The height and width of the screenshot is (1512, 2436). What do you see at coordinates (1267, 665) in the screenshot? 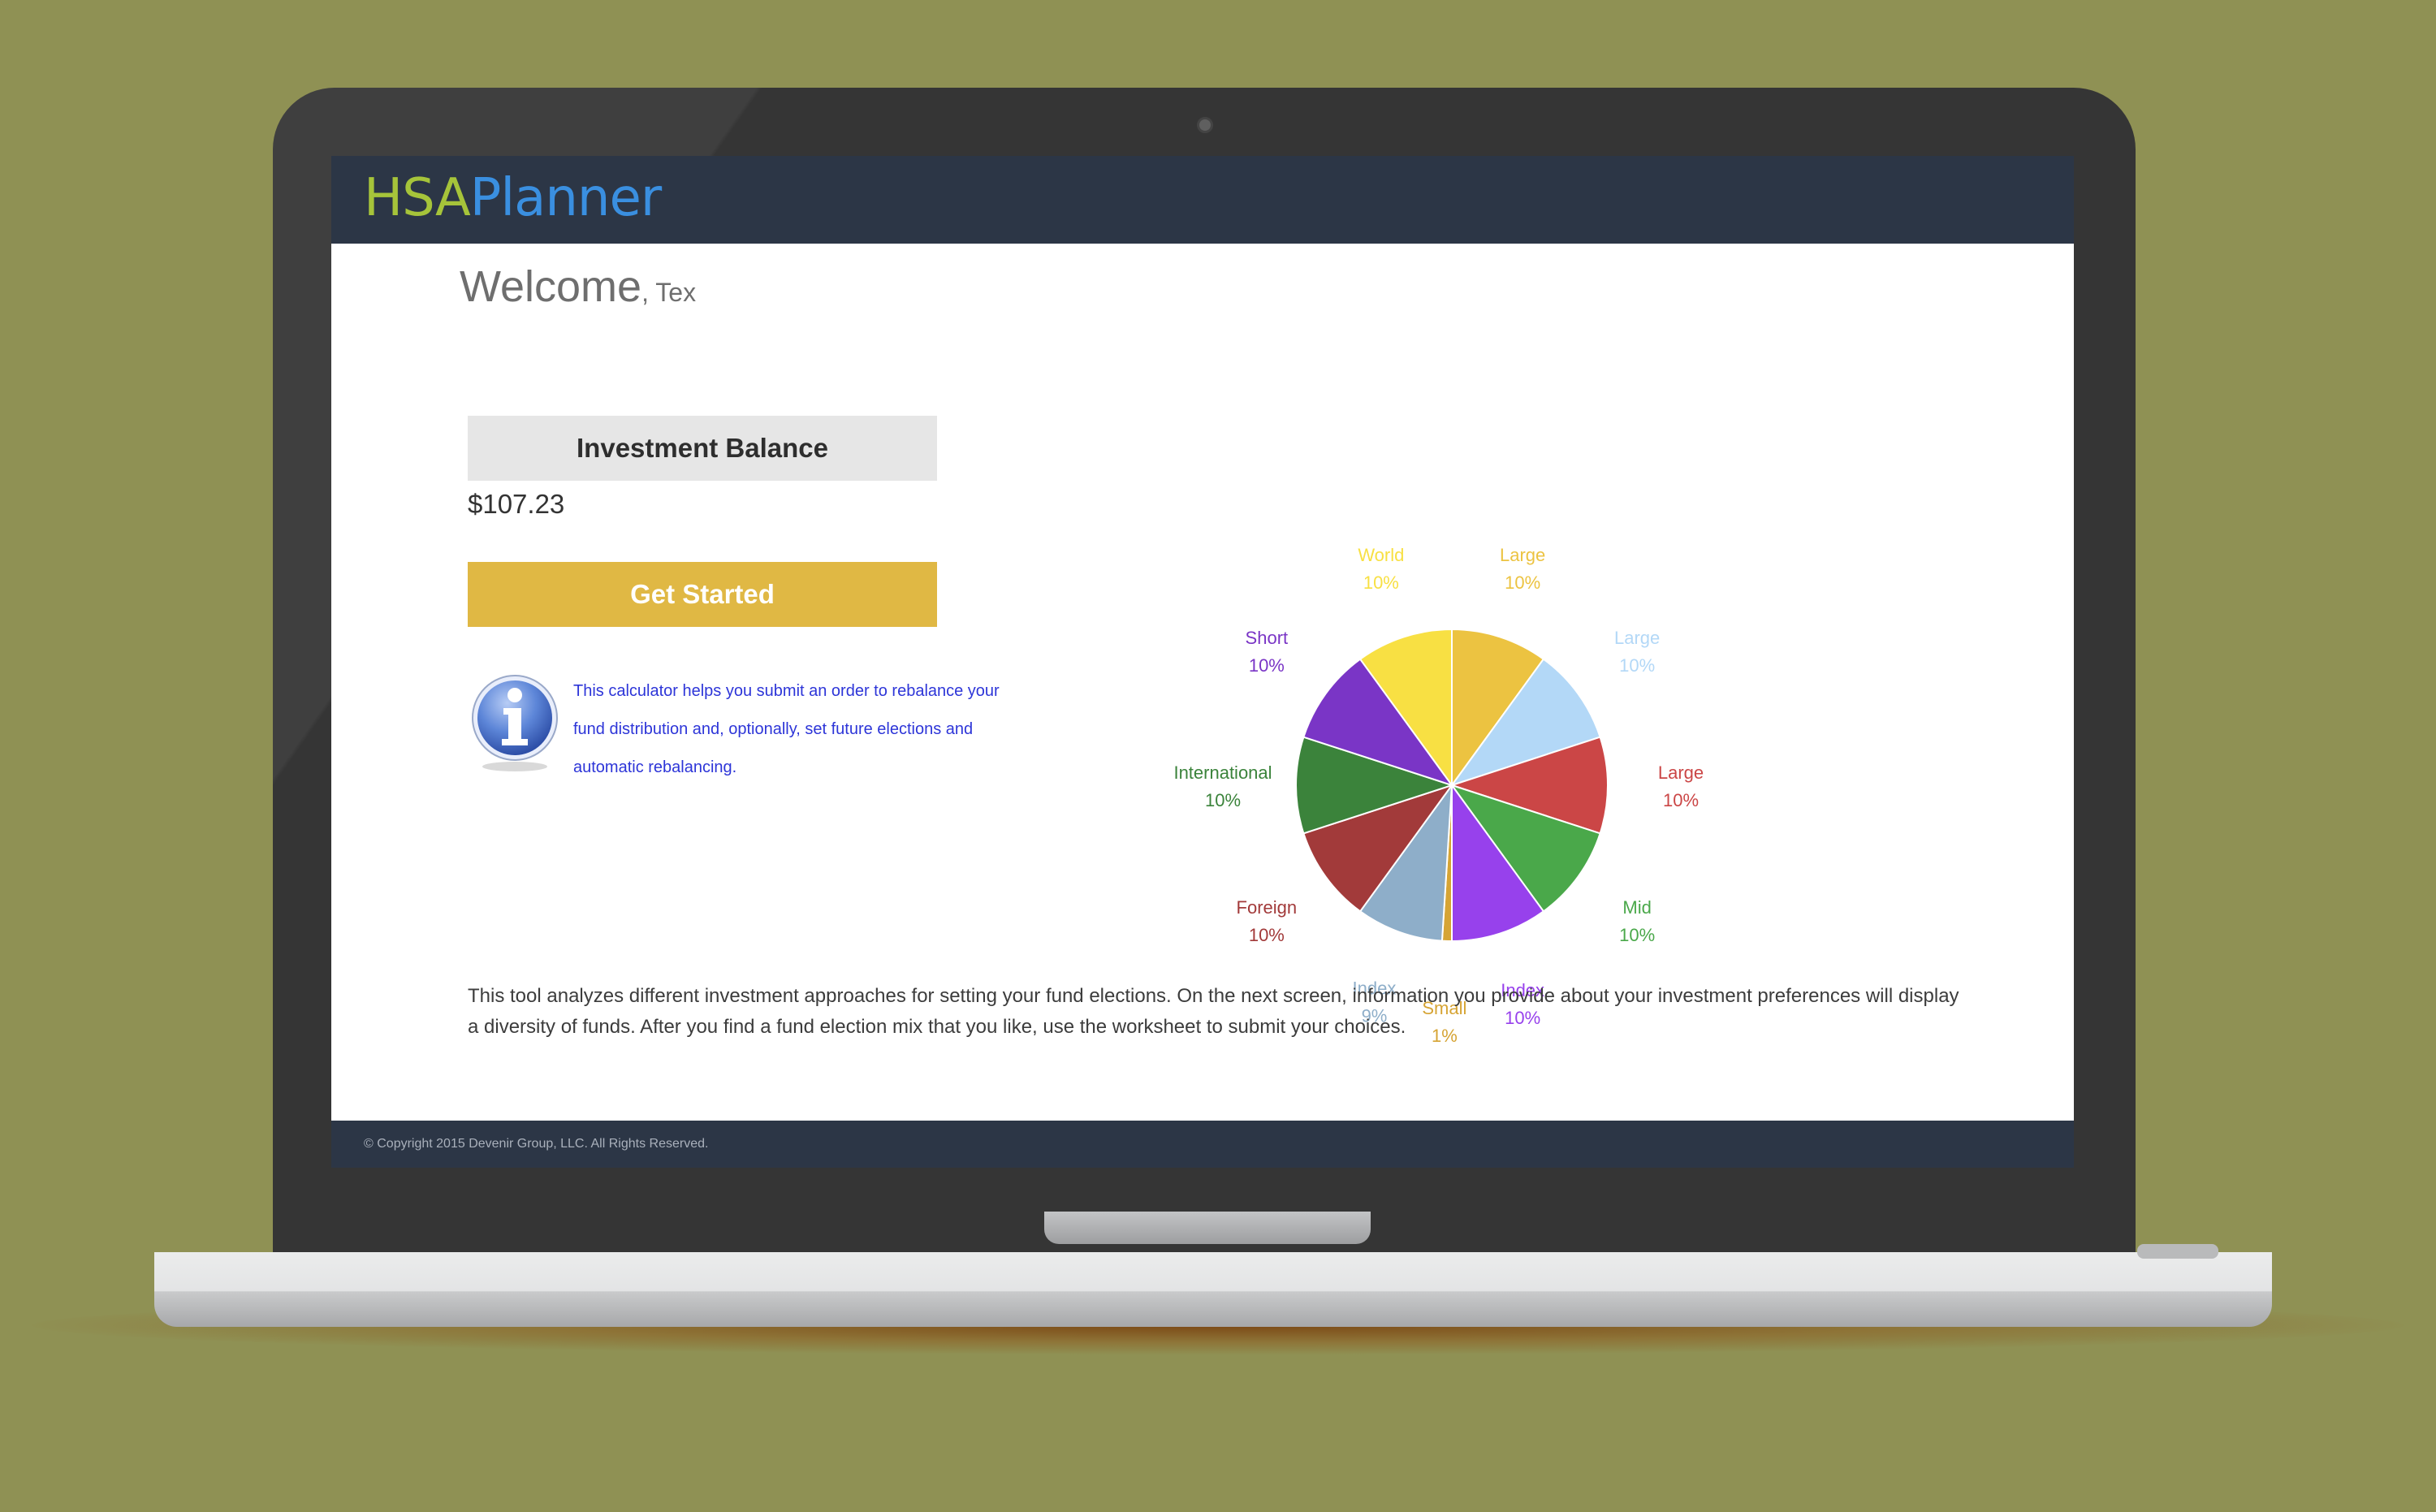
I see `pie-label-value-9: 10%` at bounding box center [1267, 665].